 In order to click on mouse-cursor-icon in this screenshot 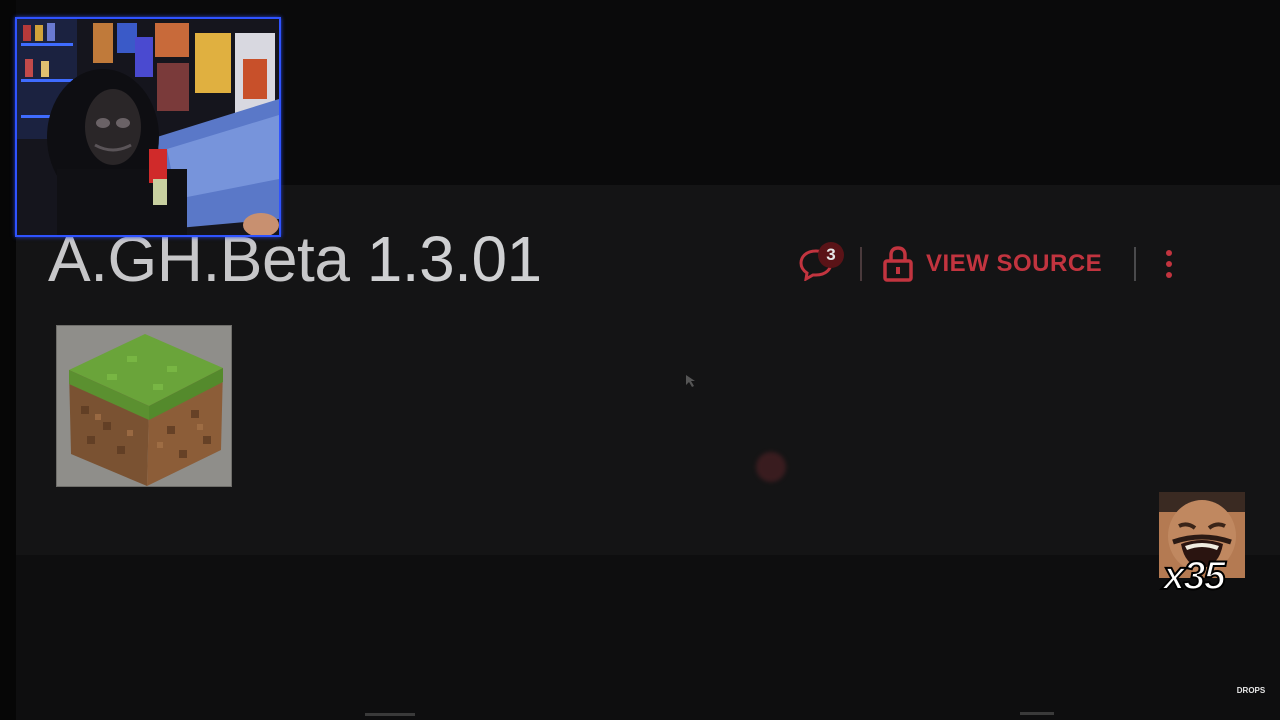, I will do `click(690, 381)`.